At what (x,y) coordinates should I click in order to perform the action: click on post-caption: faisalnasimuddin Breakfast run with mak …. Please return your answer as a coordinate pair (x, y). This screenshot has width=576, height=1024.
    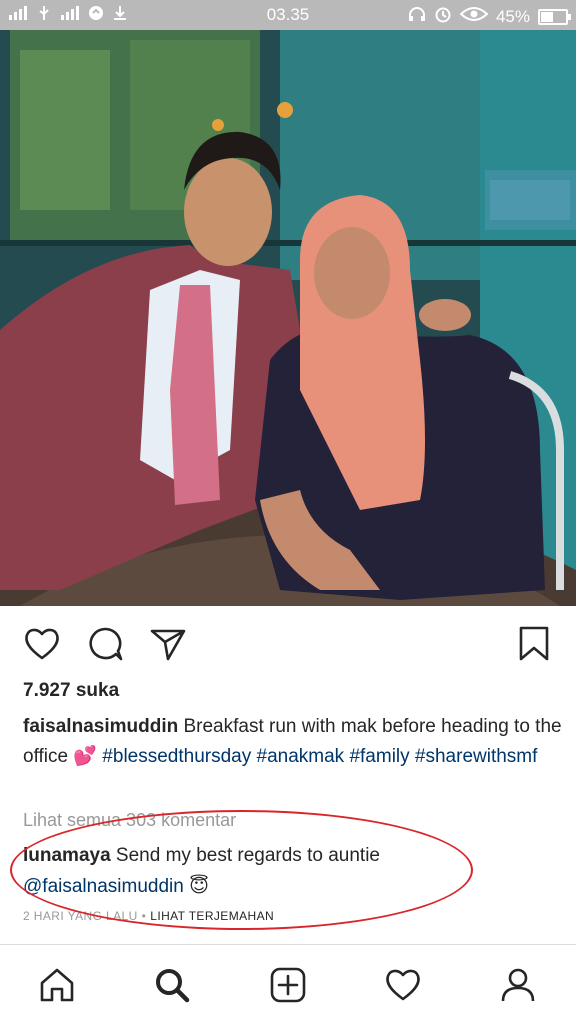
    Looking at the image, I should click on (293, 742).